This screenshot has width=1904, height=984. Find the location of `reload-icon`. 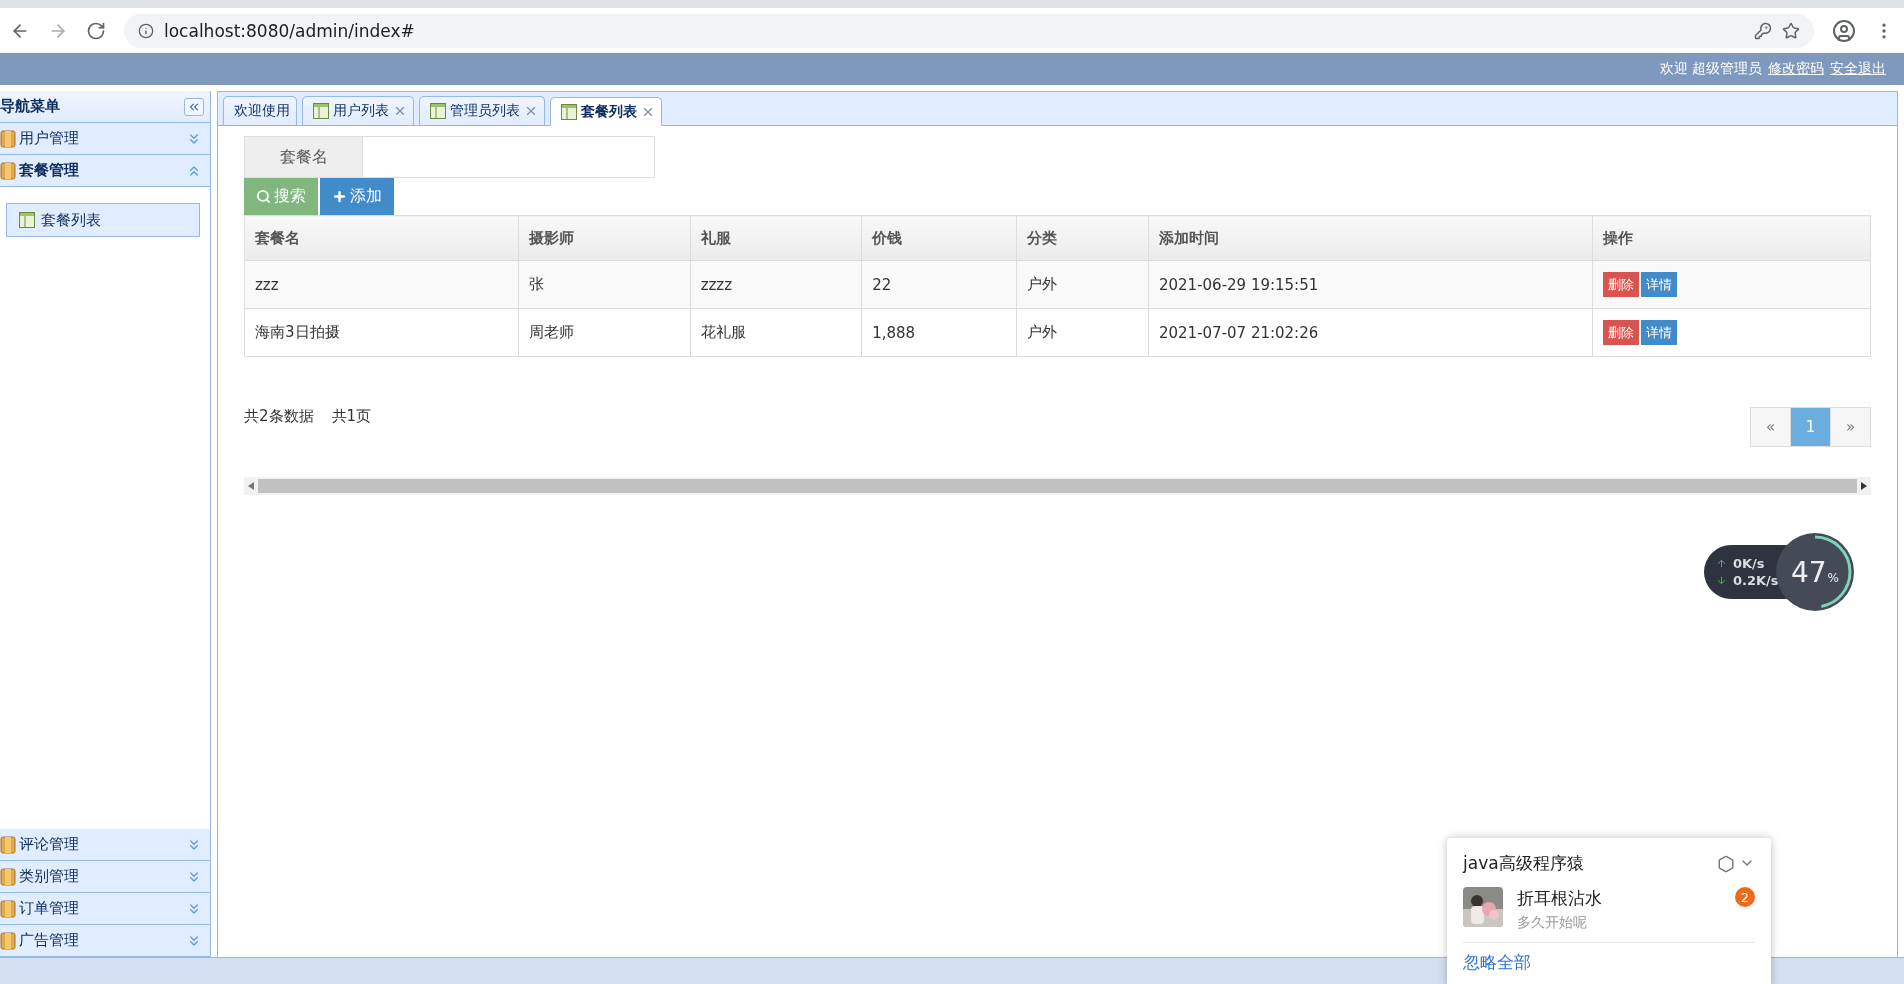

reload-icon is located at coordinates (96, 30).